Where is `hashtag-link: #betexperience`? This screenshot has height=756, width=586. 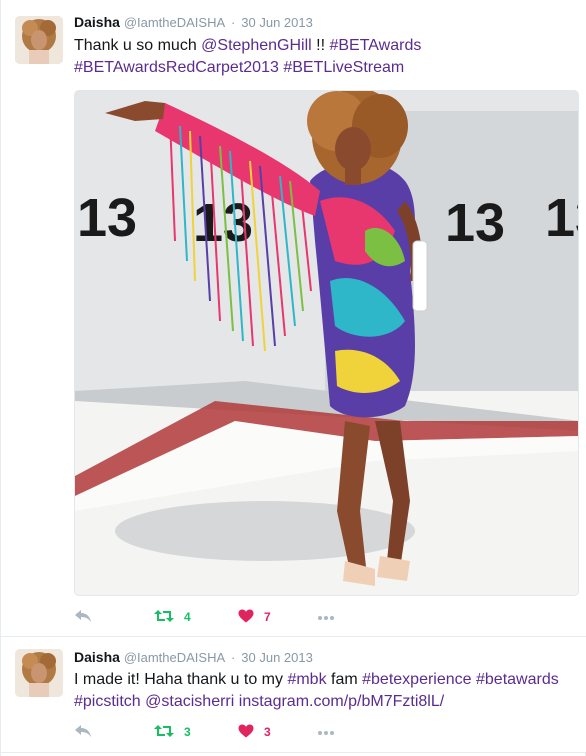
hashtag-link: #betexperience is located at coordinates (416, 679).